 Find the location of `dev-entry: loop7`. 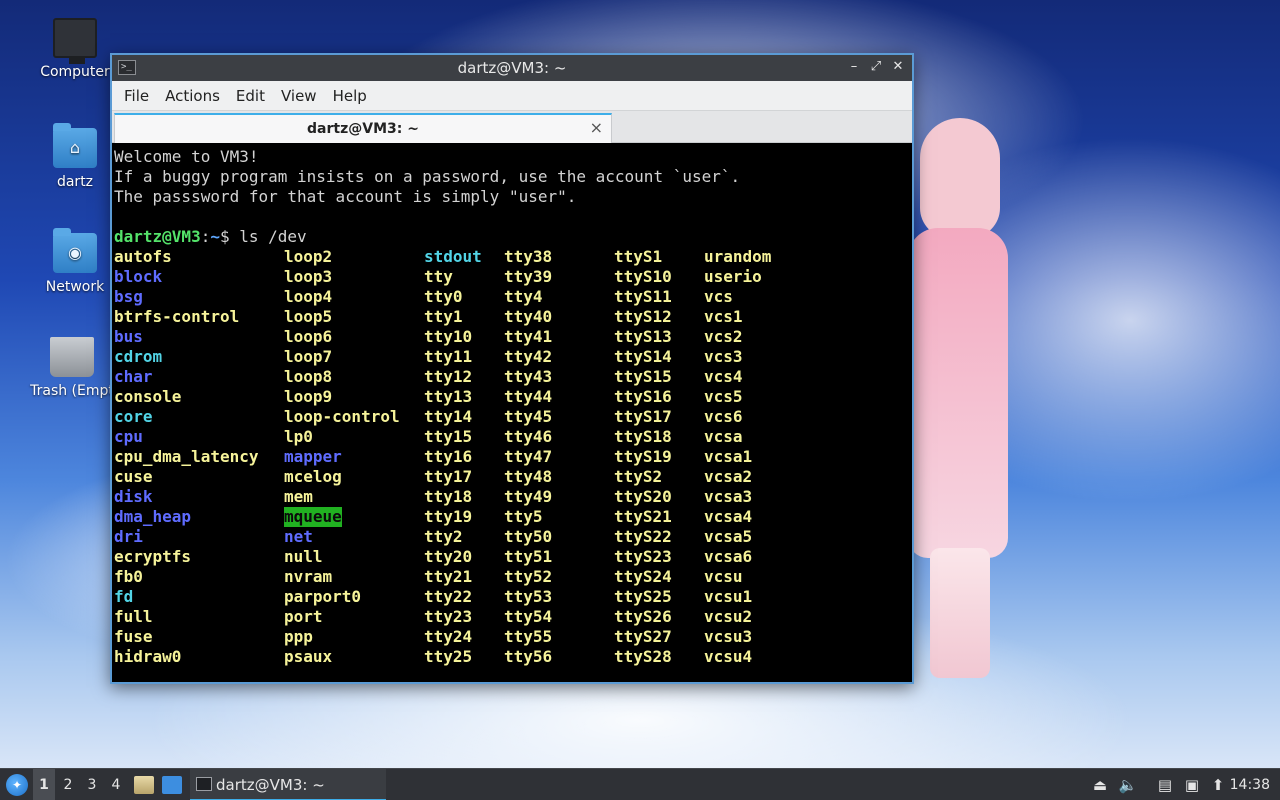

dev-entry: loop7 is located at coordinates (308, 356).